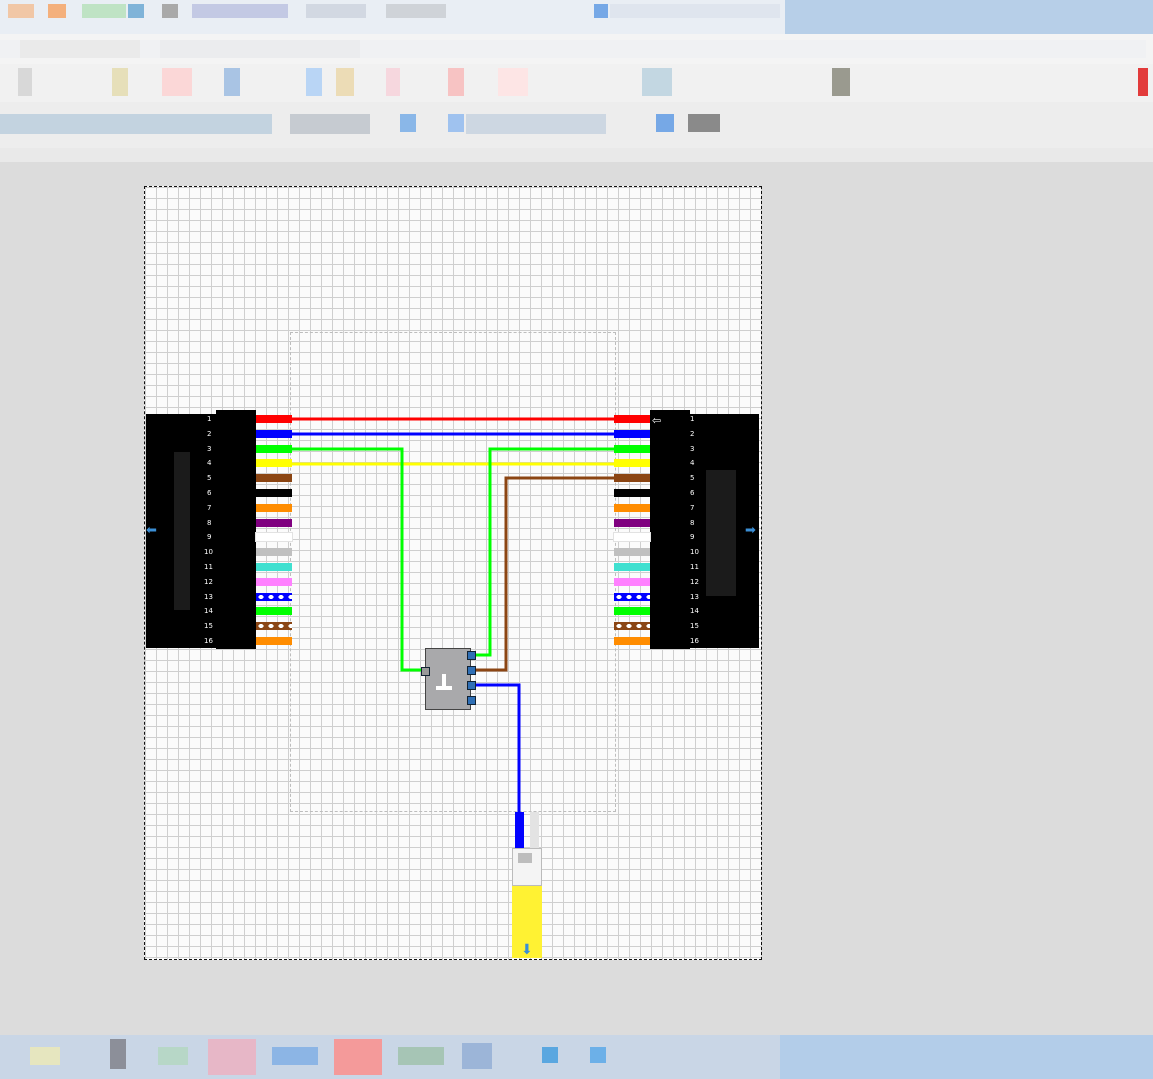  I want to click on splice-port-left, so click(425, 671).